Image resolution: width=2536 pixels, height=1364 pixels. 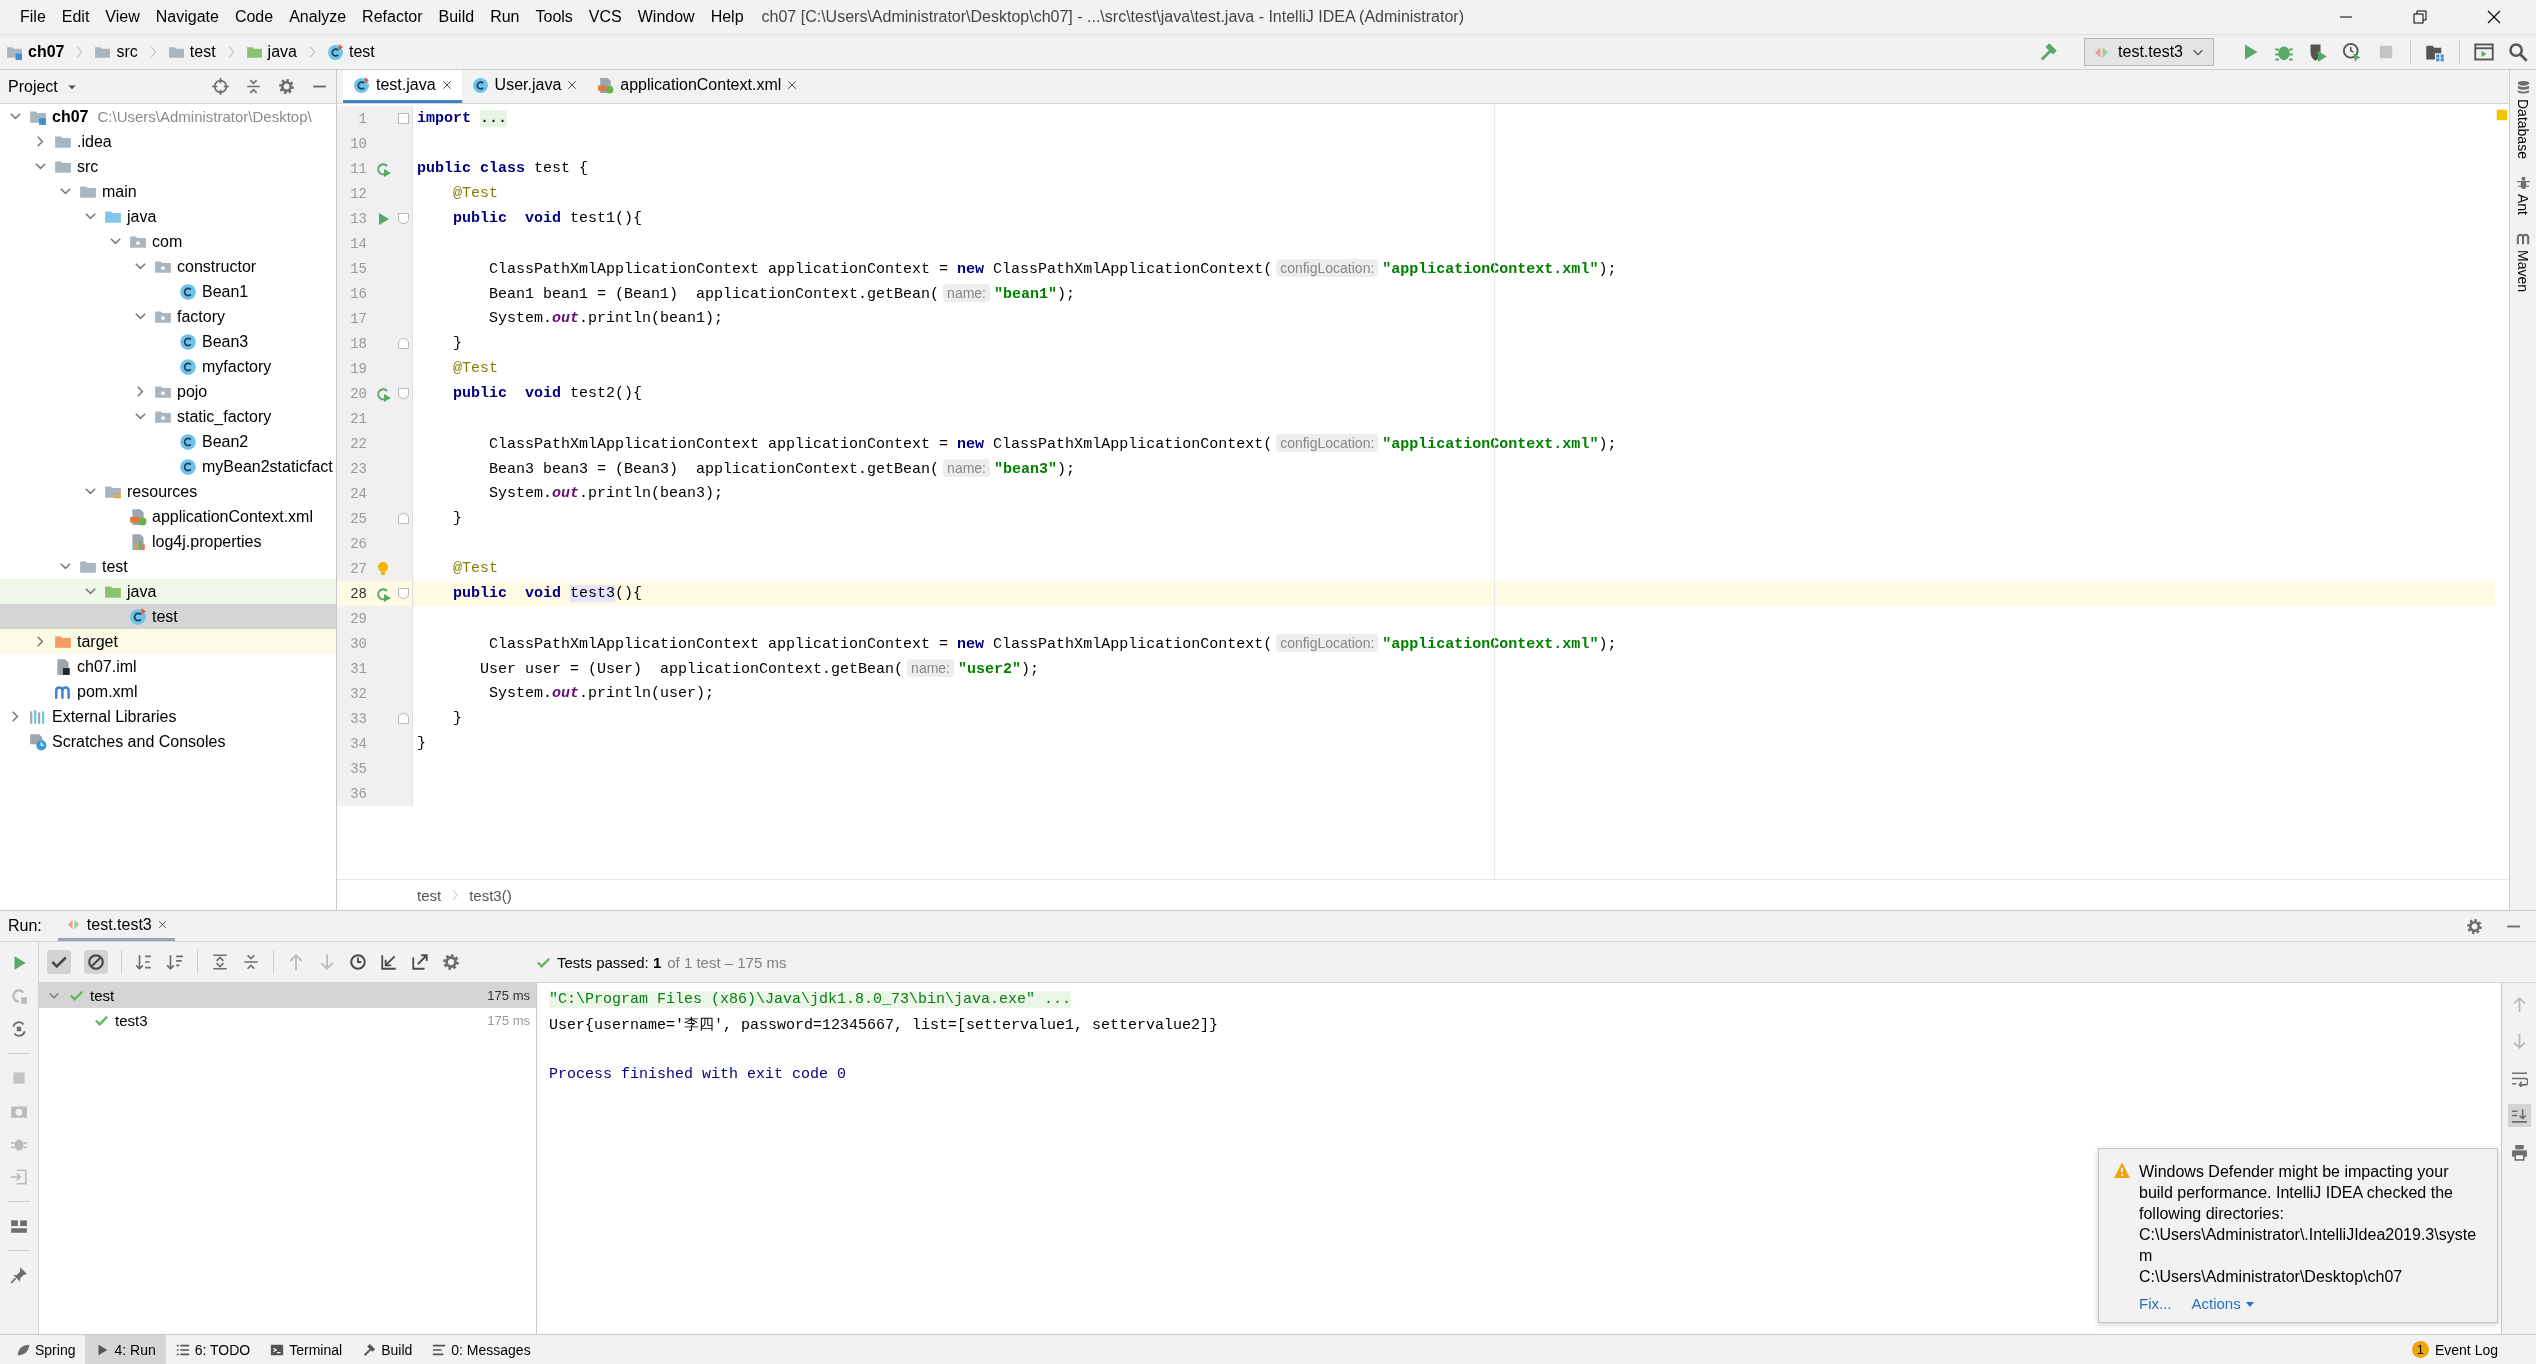 I want to click on tree-item: myfactory, so click(x=168, y=366).